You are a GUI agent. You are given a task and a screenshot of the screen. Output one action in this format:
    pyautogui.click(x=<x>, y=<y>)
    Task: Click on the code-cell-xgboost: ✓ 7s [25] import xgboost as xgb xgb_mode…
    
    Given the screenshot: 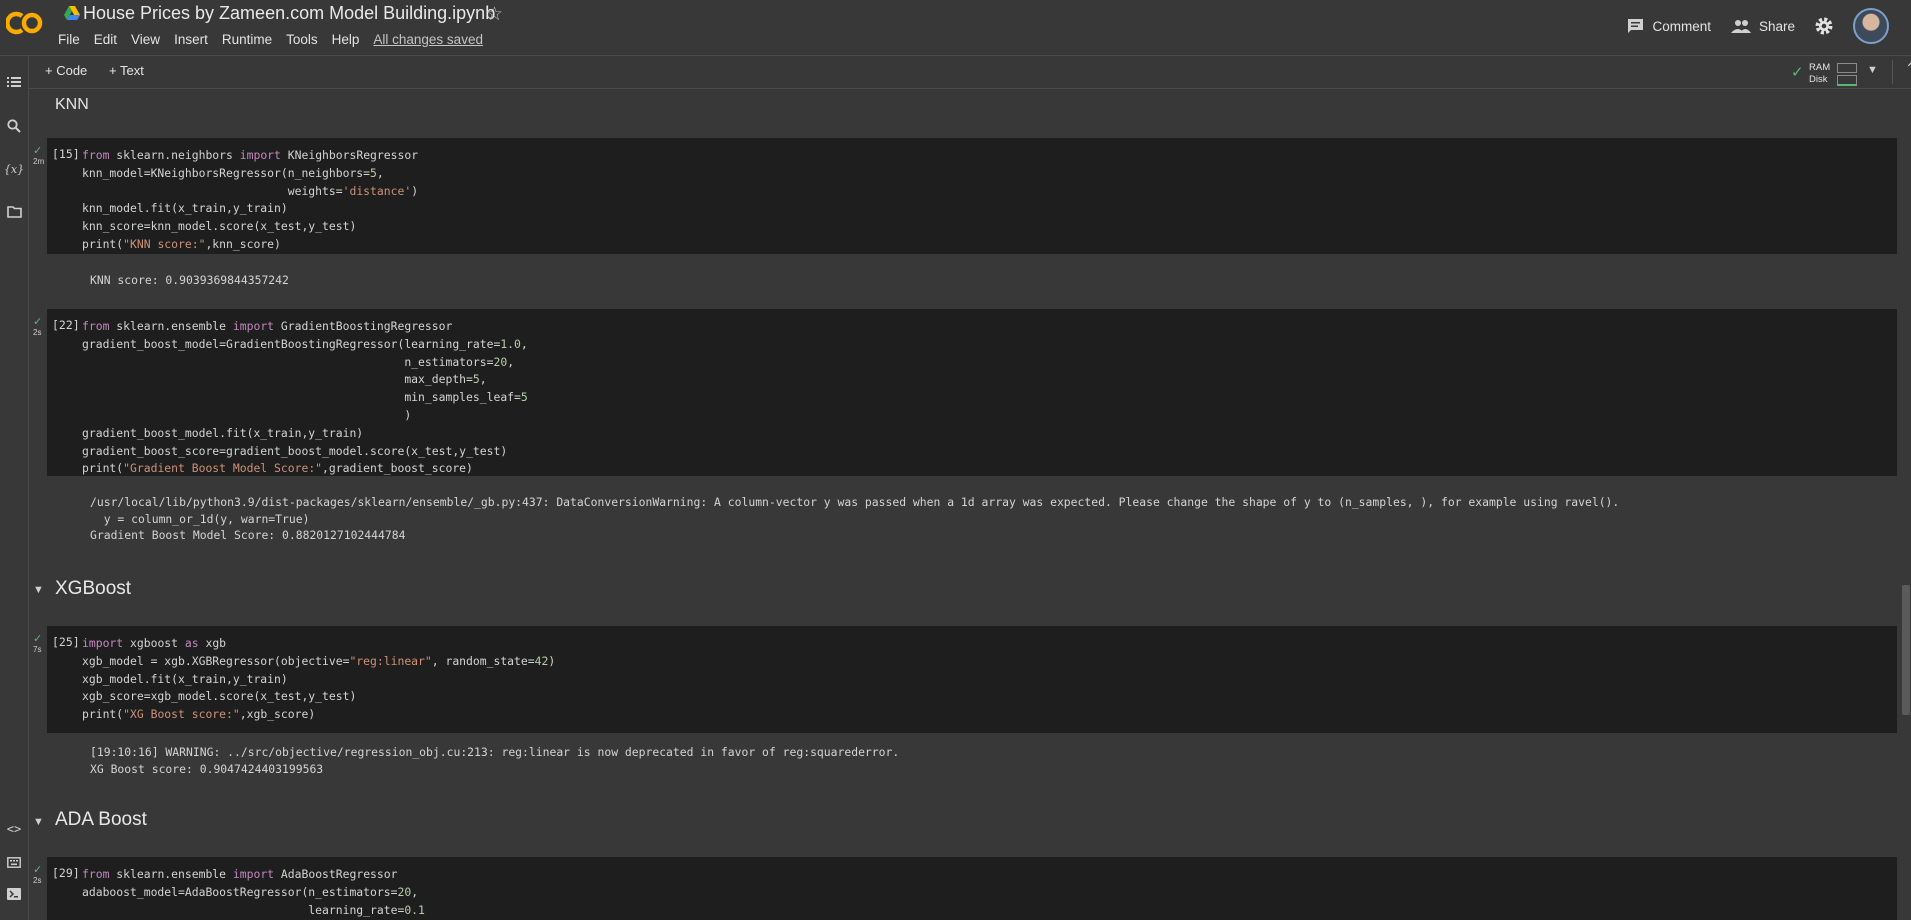 What is the action you would take?
    pyautogui.click(x=965, y=679)
    